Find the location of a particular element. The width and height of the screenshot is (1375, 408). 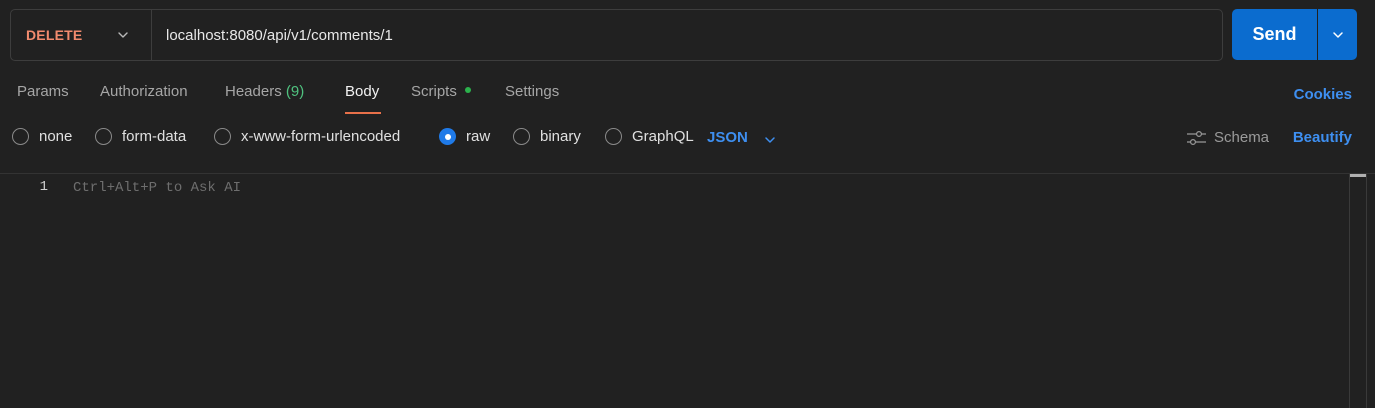

body-type-urlencoded-label: x-www-form-urlencoded is located at coordinates (321, 136).